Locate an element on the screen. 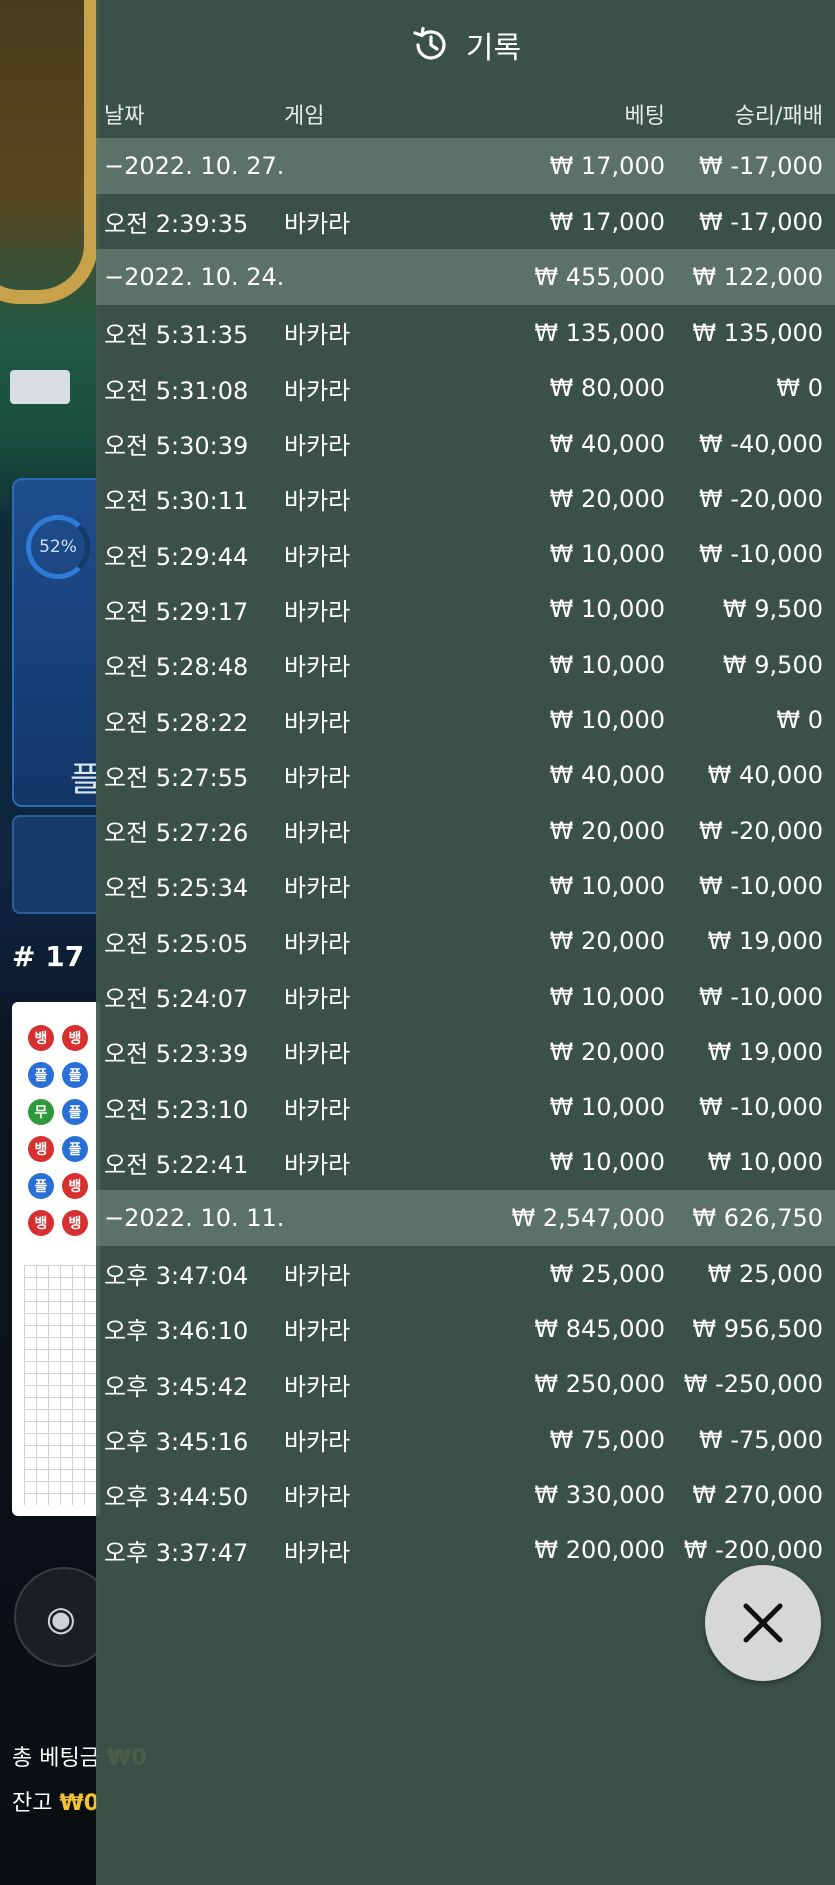  history-row: 오전 5:30:11 바카라 ₩ 20,000 ₩ -20,000 is located at coordinates (465, 498).